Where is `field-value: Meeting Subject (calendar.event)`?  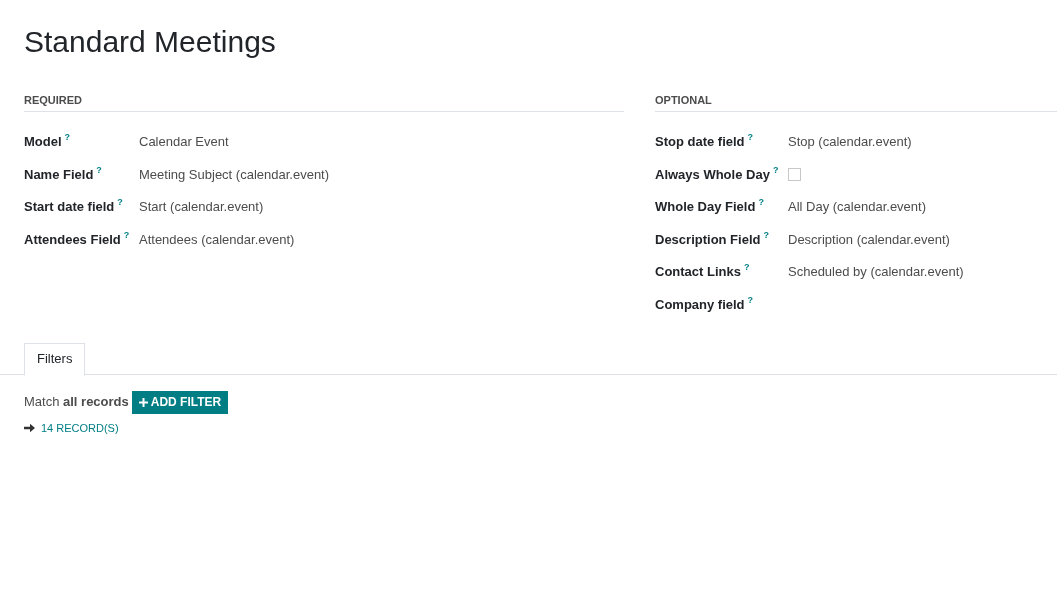
field-value: Meeting Subject (calendar.event) is located at coordinates (234, 174).